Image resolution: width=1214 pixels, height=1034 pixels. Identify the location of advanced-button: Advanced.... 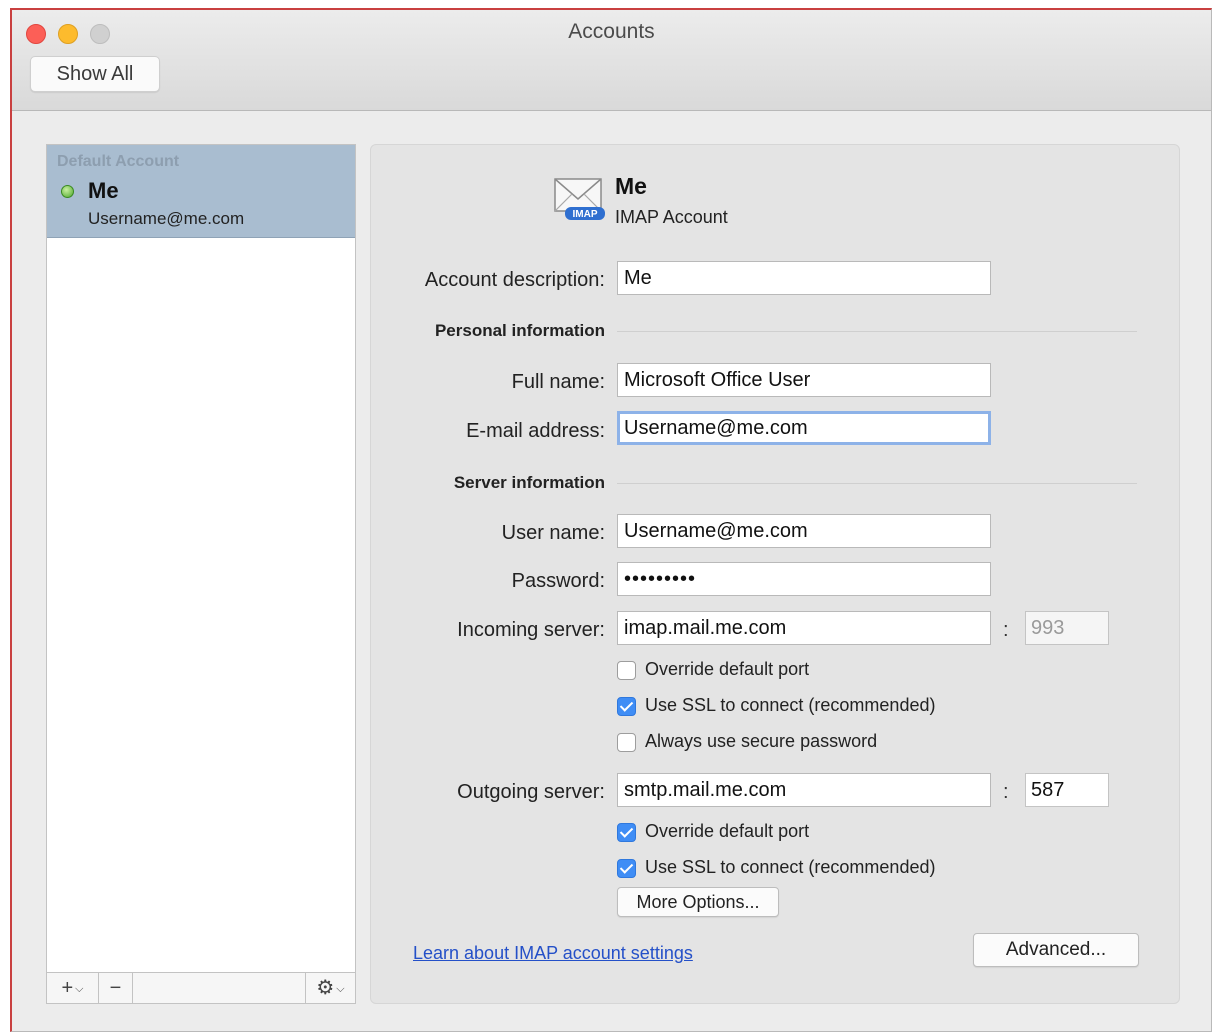
(1056, 950).